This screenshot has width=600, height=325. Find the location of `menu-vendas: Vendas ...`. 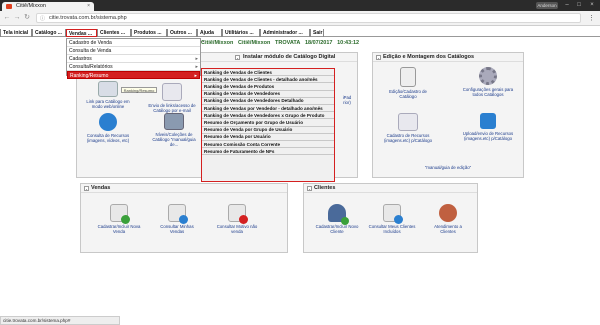

menu-vendas: Vendas ... is located at coordinates (81, 33).